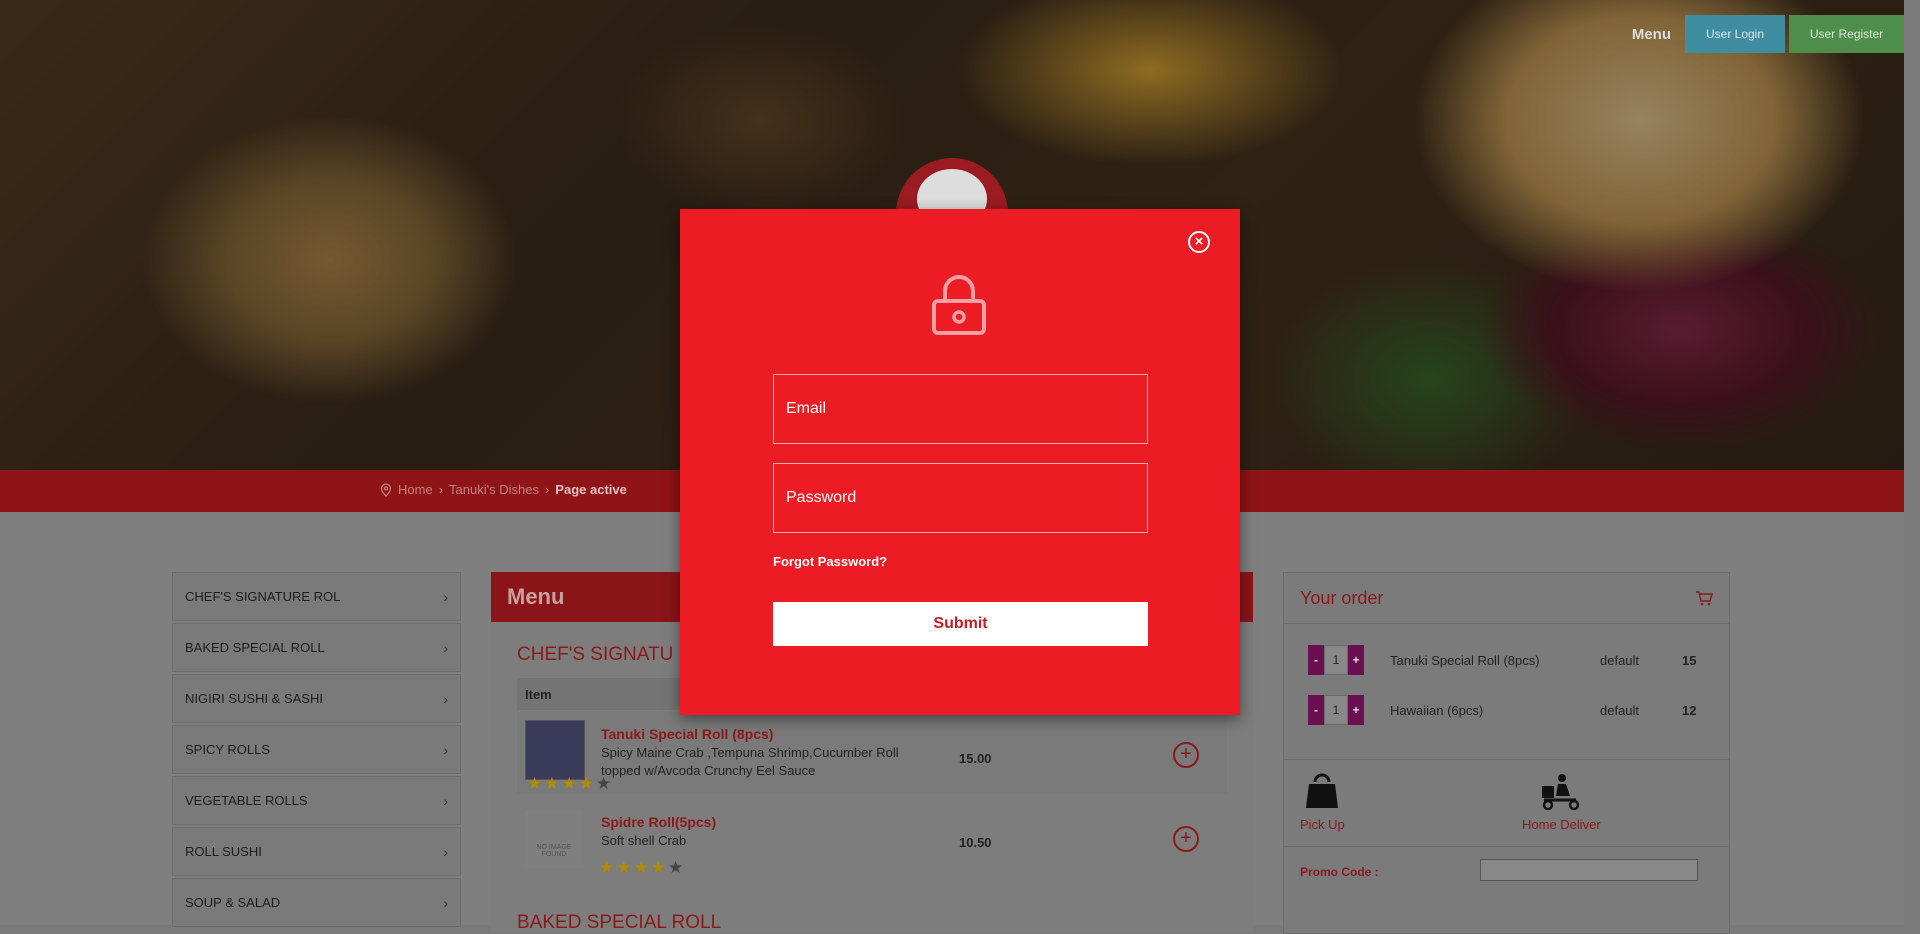 The width and height of the screenshot is (1920, 934). What do you see at coordinates (223, 851) in the screenshot?
I see `sidebar-item-label: ROLL SUSHI` at bounding box center [223, 851].